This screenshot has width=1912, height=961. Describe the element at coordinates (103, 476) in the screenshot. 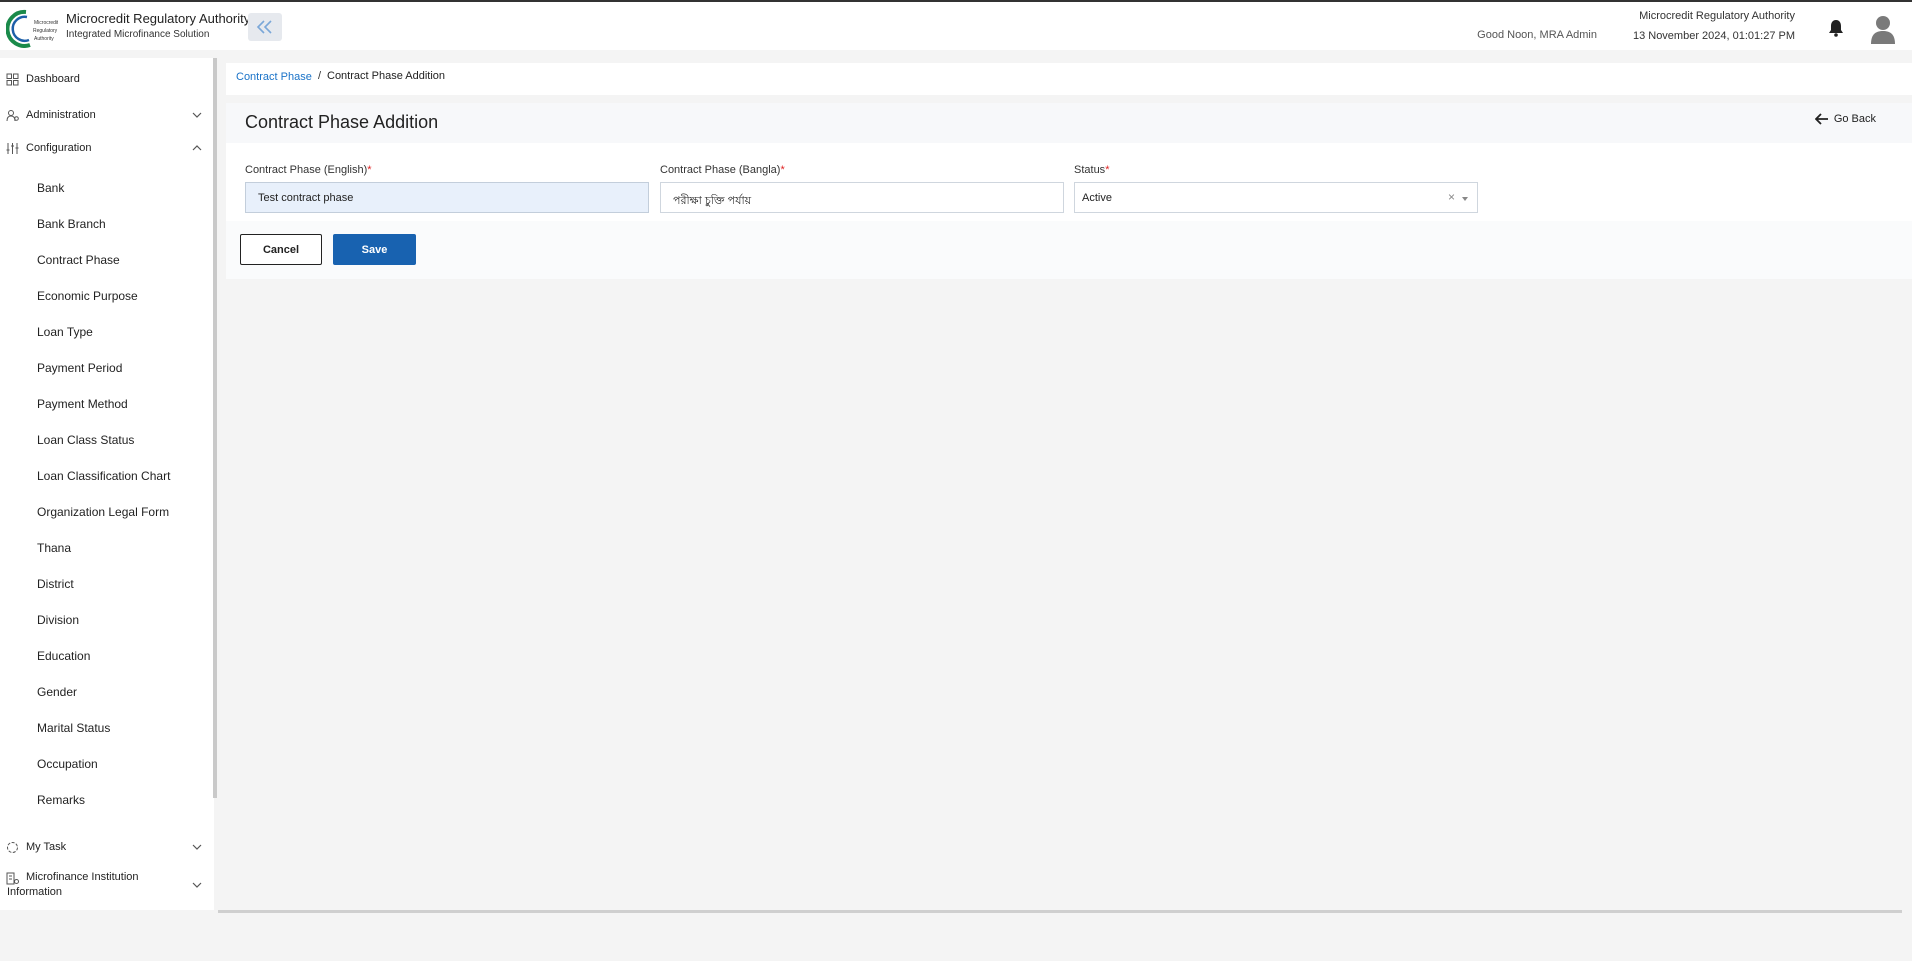

I see `sidebar-subitem-loan-classification-chart: Loan Classification Chart` at that location.